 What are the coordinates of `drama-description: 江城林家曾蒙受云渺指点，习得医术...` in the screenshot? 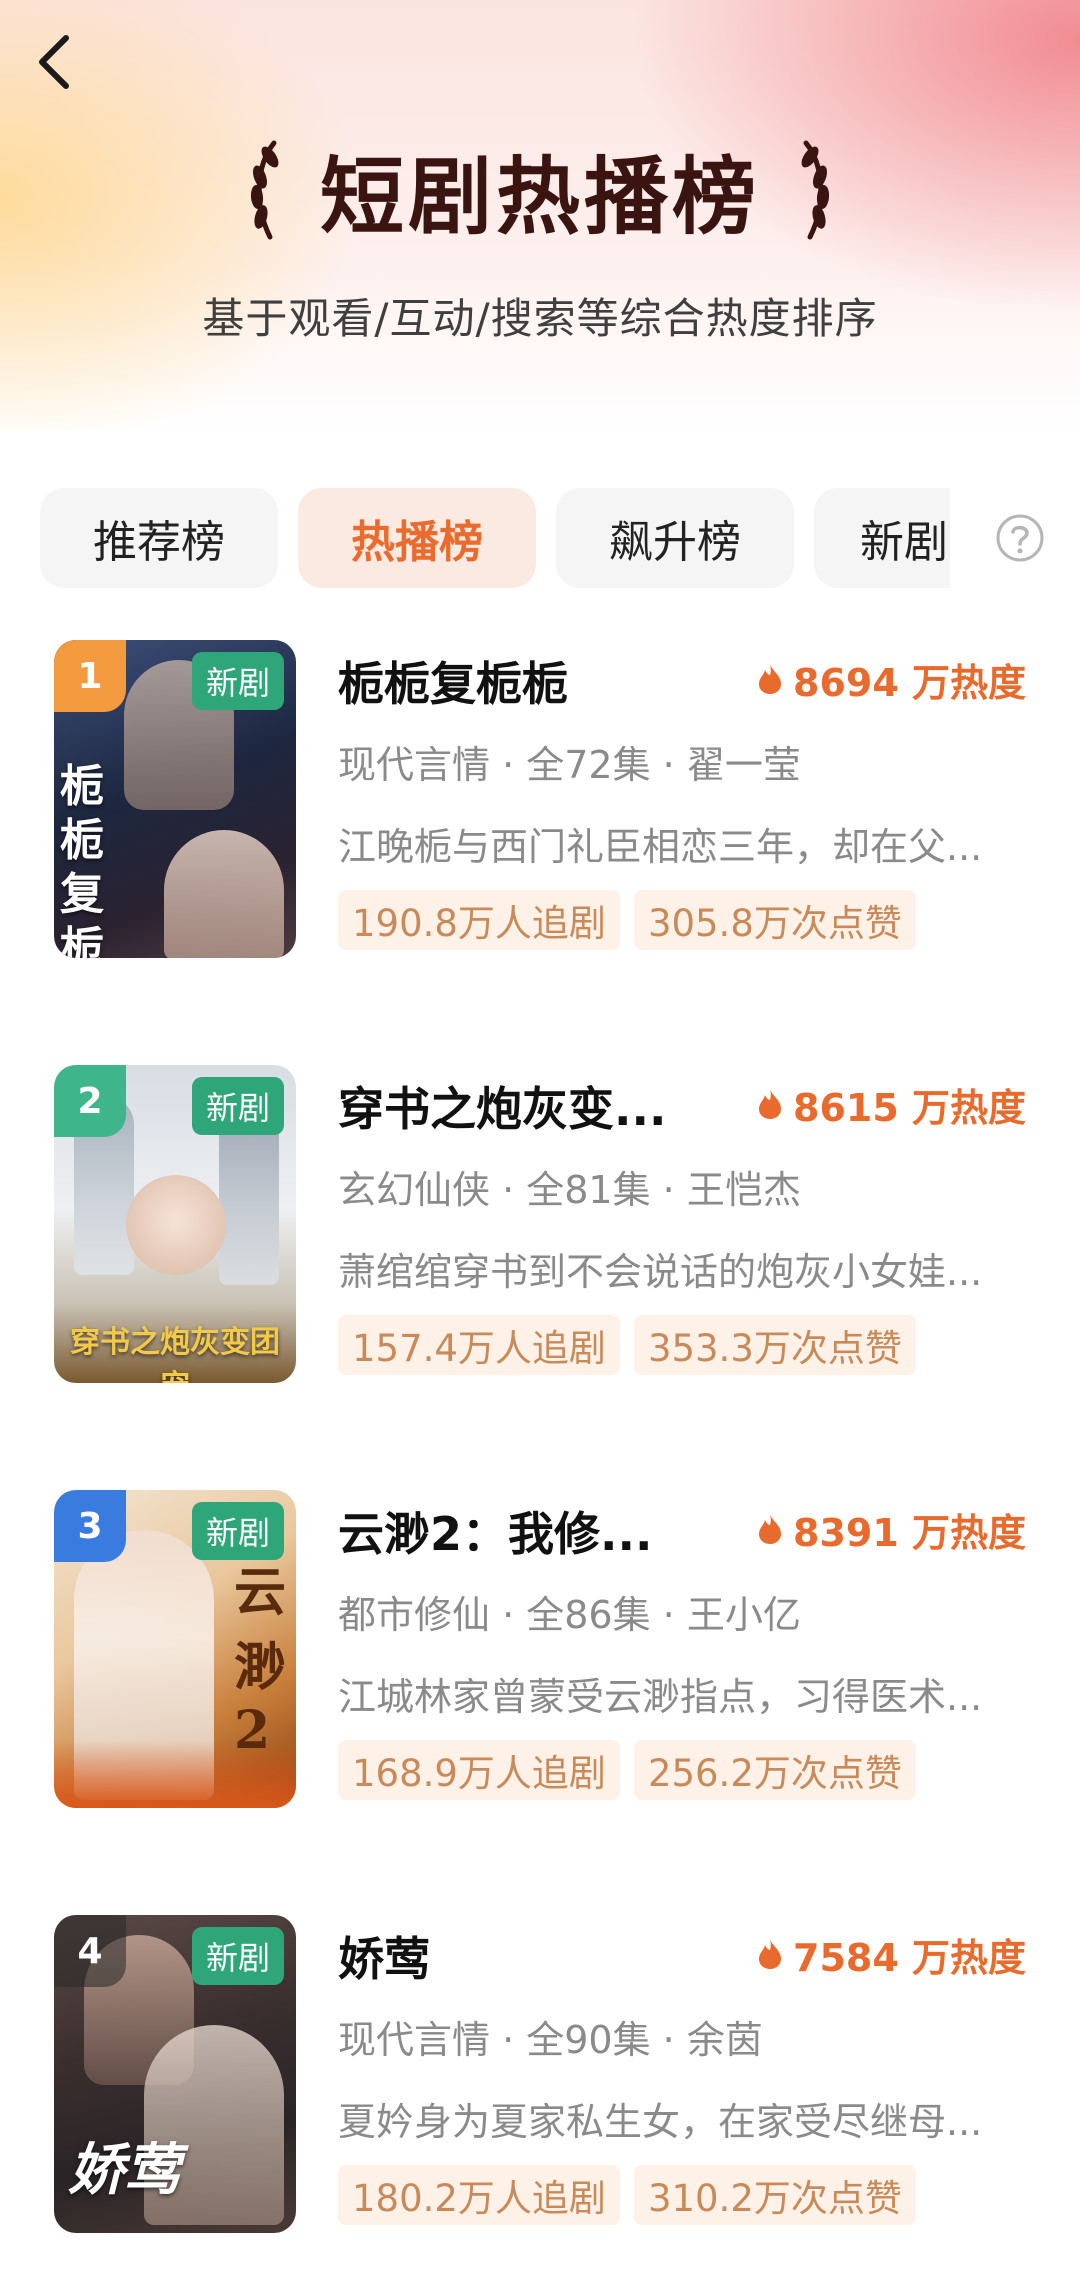 It's located at (660, 1697).